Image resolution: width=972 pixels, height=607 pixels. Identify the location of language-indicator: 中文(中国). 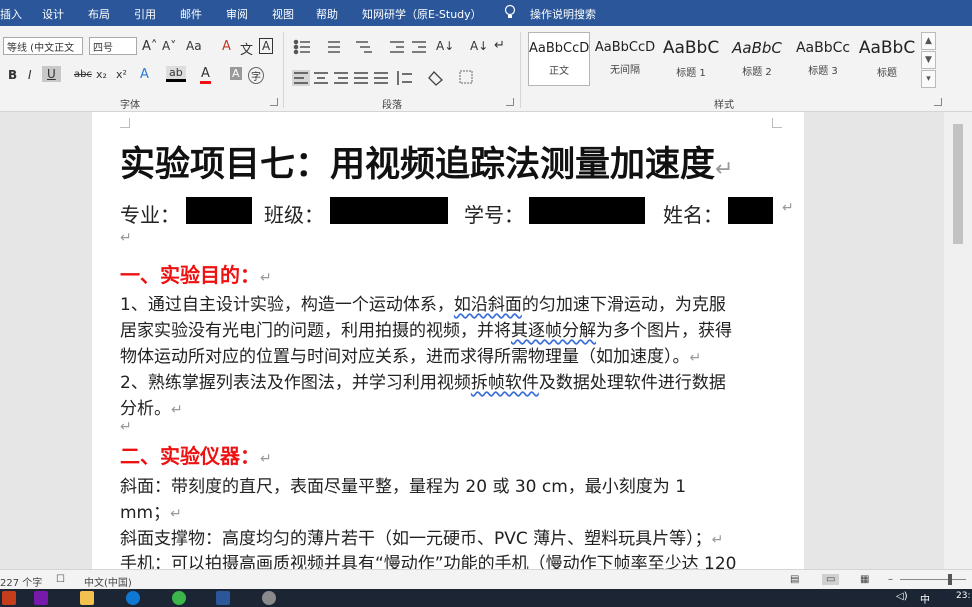
(108, 581).